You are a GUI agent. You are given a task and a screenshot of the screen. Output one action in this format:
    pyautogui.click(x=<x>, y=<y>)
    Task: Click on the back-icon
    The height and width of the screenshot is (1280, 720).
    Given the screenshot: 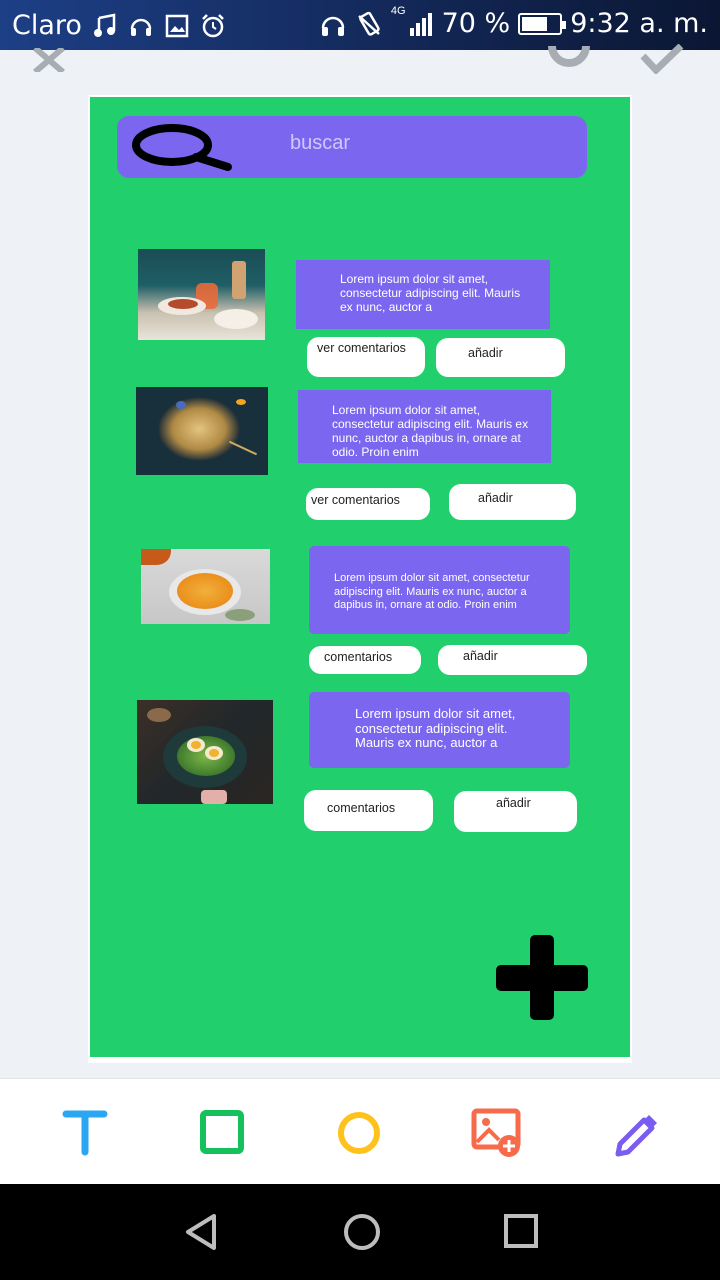 What is the action you would take?
    pyautogui.click(x=202, y=1232)
    